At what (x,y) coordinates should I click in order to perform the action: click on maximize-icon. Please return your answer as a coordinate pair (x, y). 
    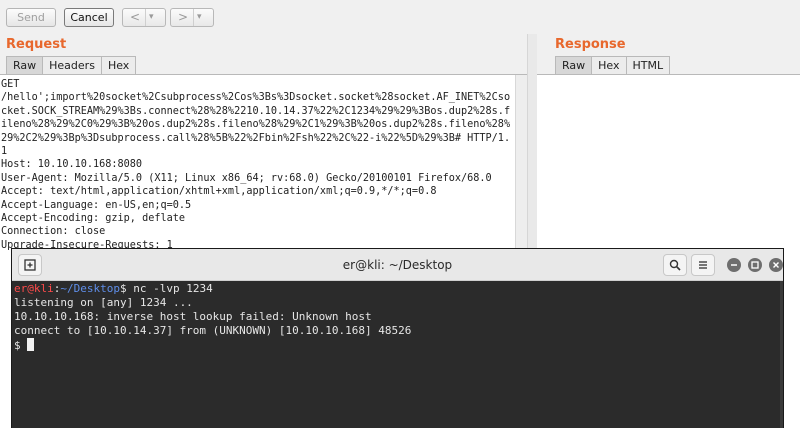
    Looking at the image, I should click on (755, 265).